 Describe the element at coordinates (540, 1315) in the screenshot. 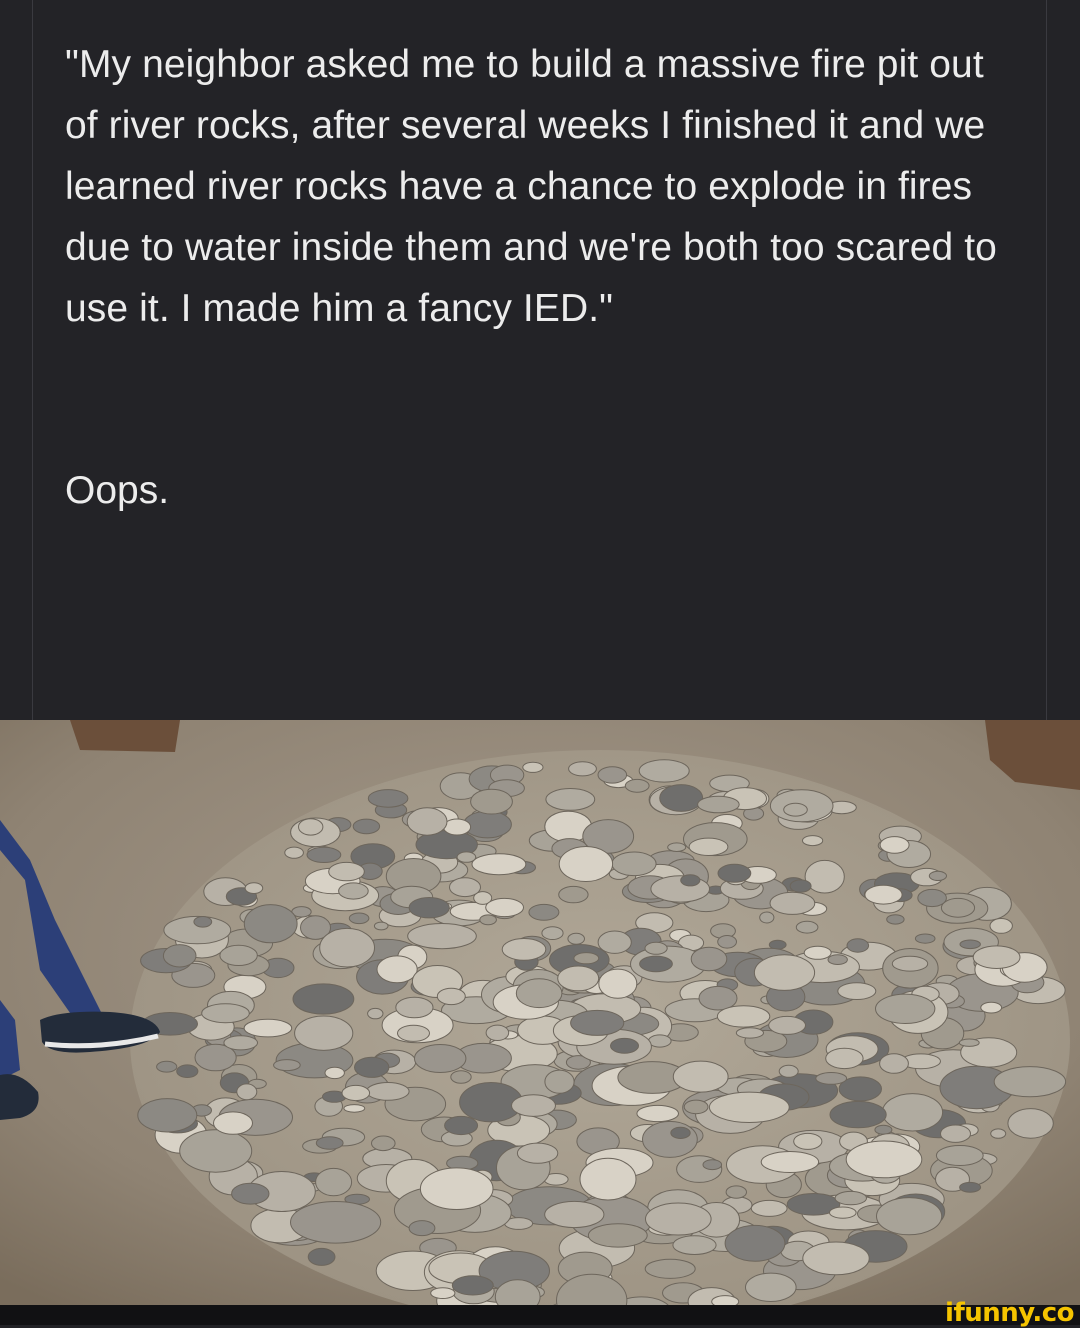

I see `footer-bar` at that location.